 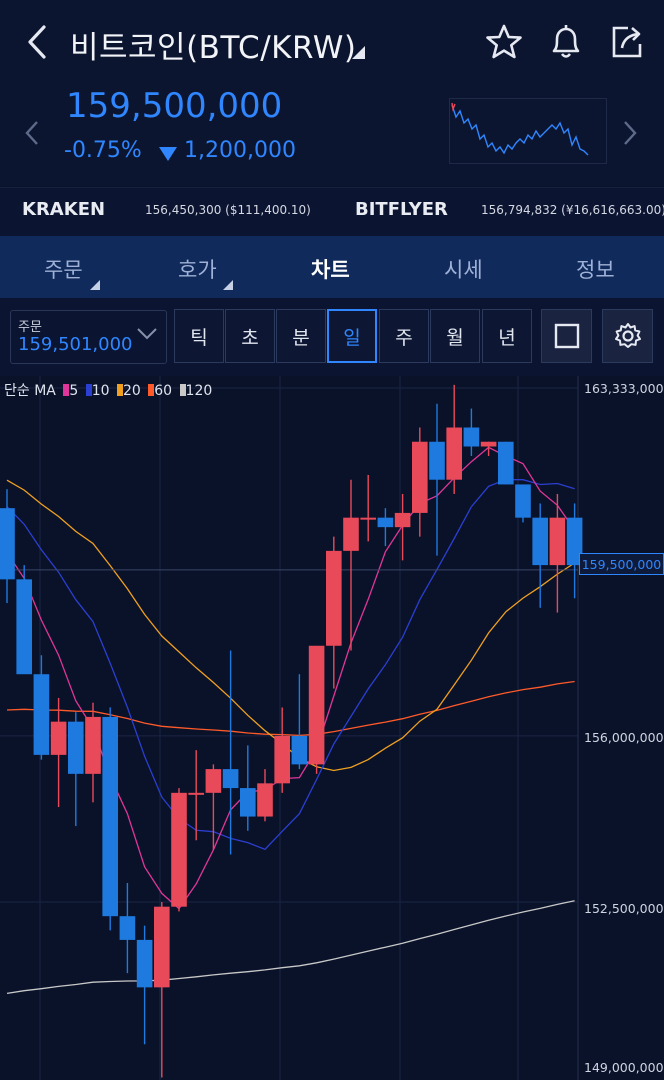 I want to click on period-minute: 분, so click(x=301, y=336).